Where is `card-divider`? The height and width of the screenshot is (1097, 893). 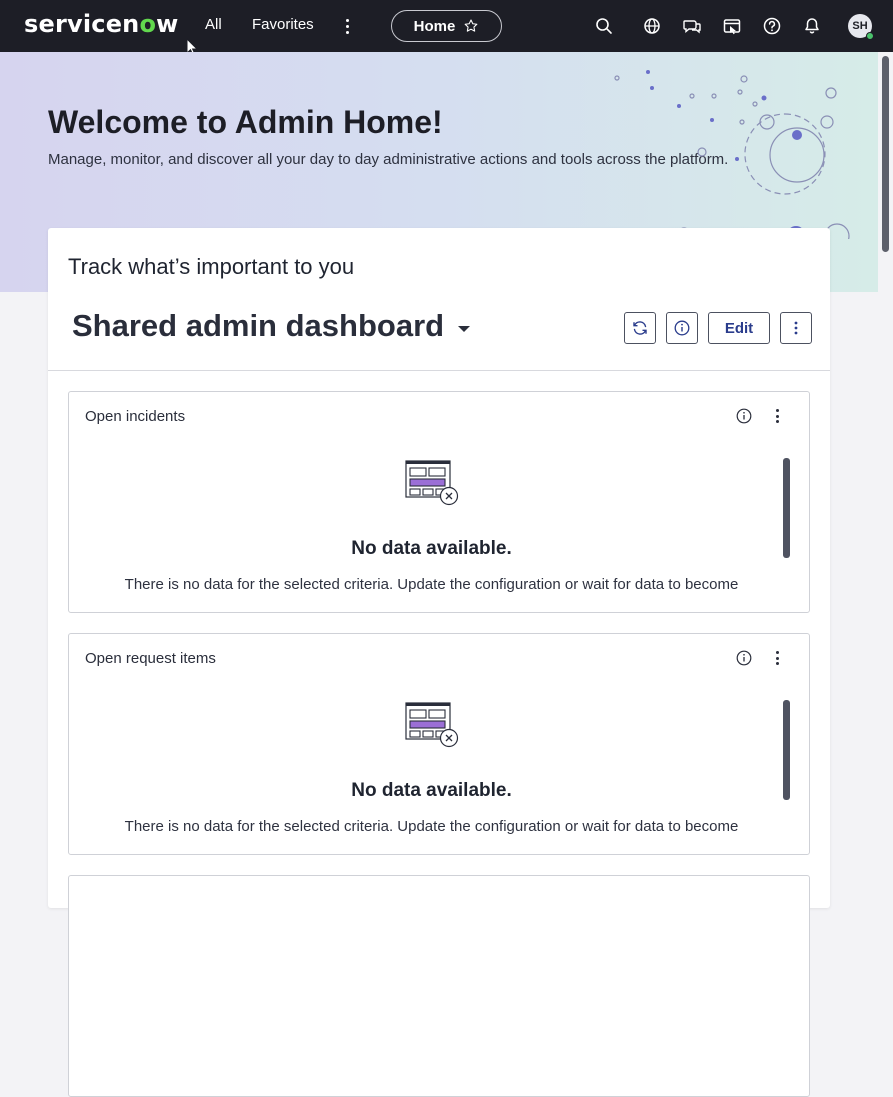
card-divider is located at coordinates (439, 370).